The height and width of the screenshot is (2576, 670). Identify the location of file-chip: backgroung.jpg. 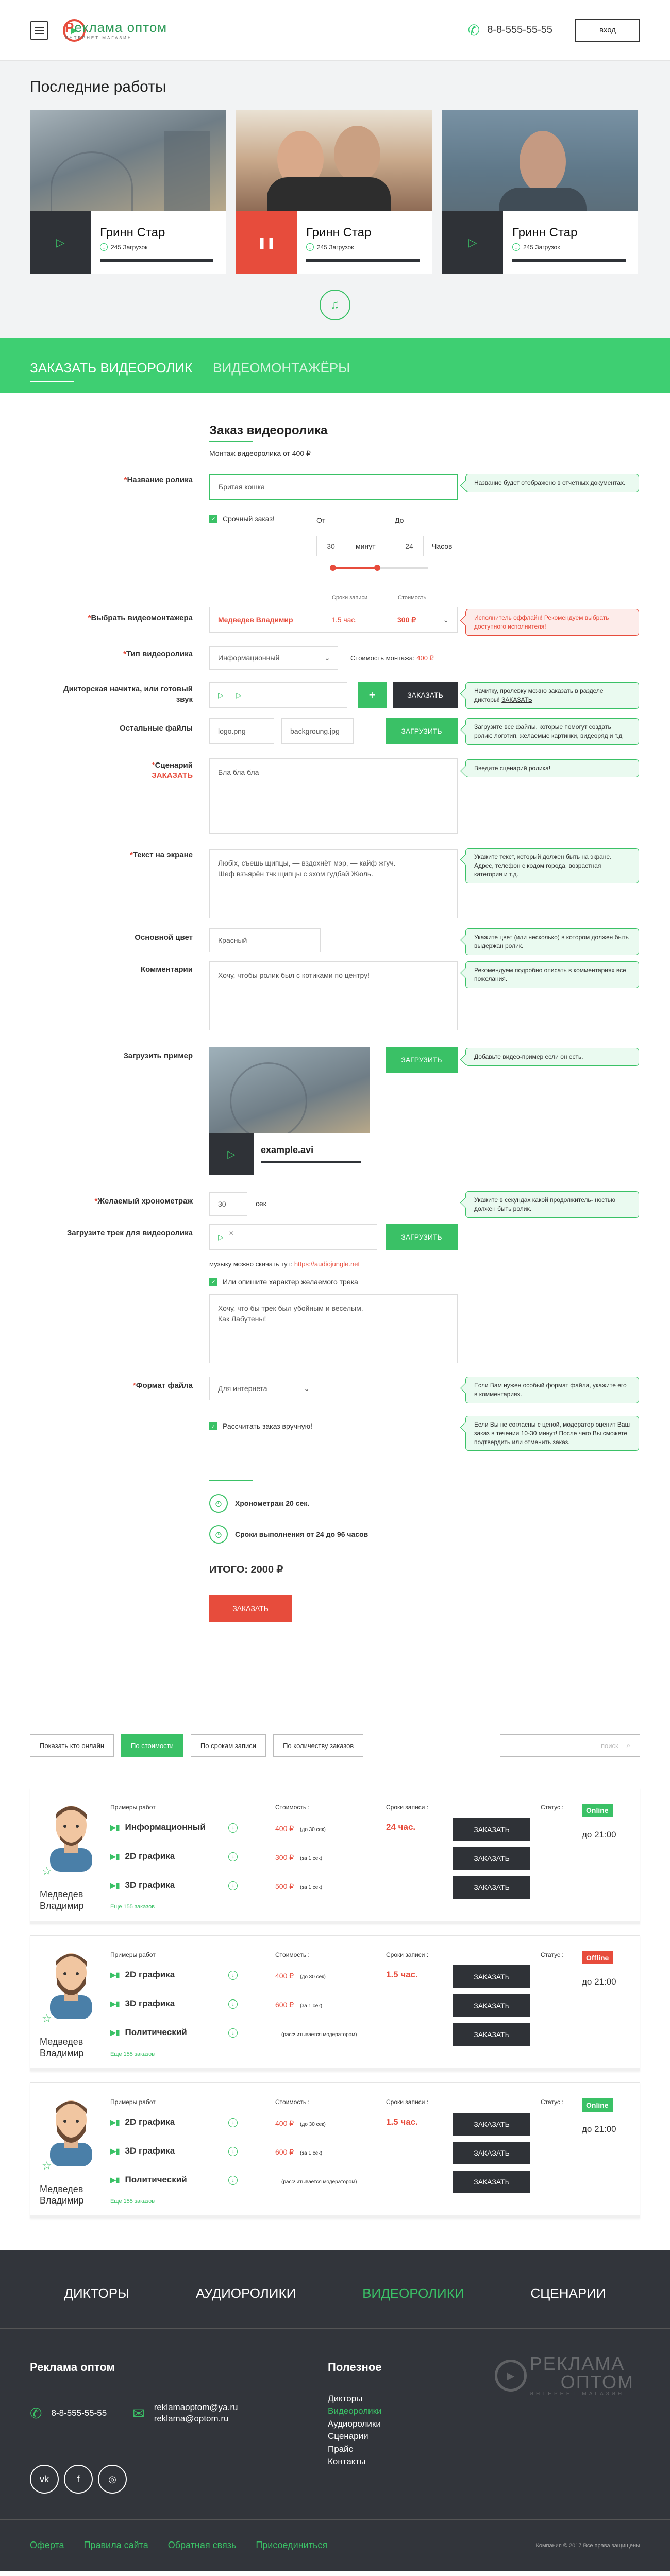
(317, 731).